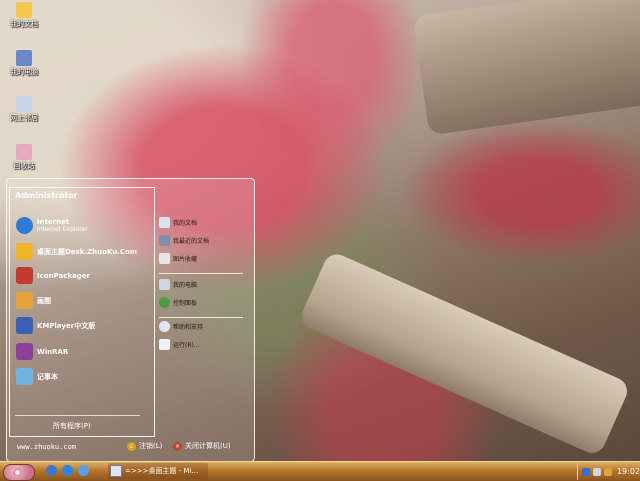 The image size is (640, 481). Describe the element at coordinates (46, 195) in the screenshot. I see `start-menu-username: Administrator` at that location.